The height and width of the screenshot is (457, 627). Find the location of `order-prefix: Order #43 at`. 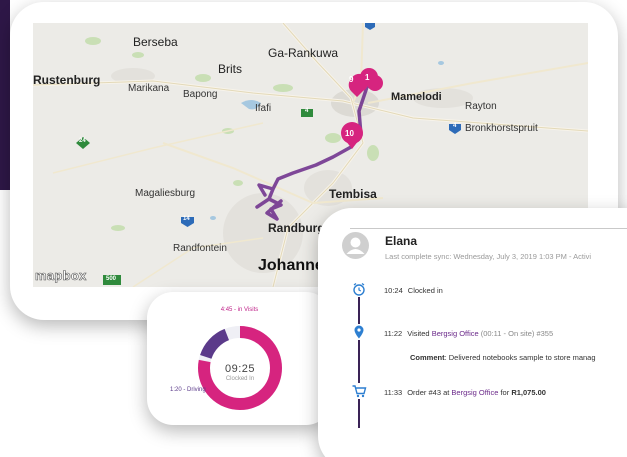

order-prefix: Order #43 at is located at coordinates (429, 392).